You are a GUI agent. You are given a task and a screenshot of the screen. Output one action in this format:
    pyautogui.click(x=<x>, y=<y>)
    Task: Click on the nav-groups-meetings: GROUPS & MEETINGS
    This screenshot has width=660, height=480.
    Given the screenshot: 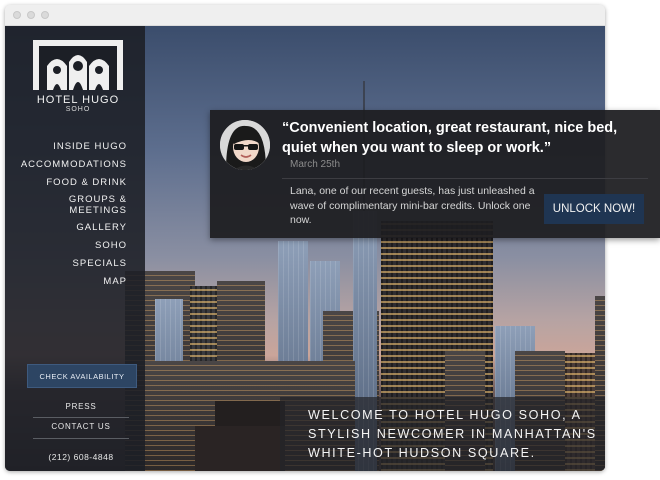 What is the action you would take?
    pyautogui.click(x=74, y=205)
    